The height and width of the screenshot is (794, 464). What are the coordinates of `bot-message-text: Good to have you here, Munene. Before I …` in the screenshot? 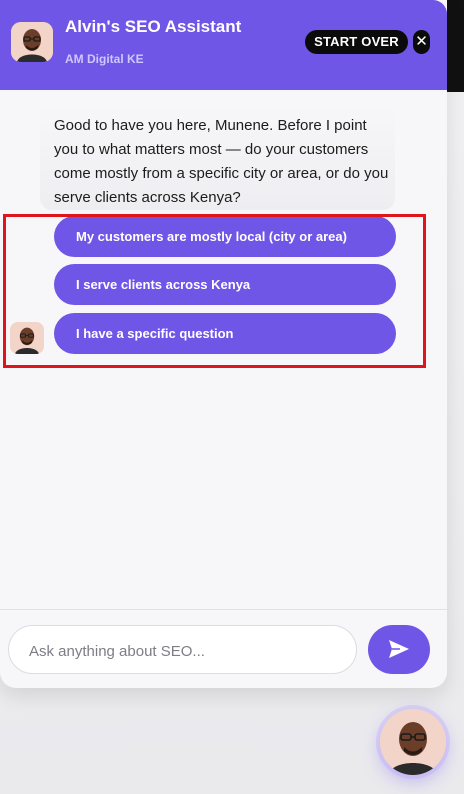 It's located at (221, 161).